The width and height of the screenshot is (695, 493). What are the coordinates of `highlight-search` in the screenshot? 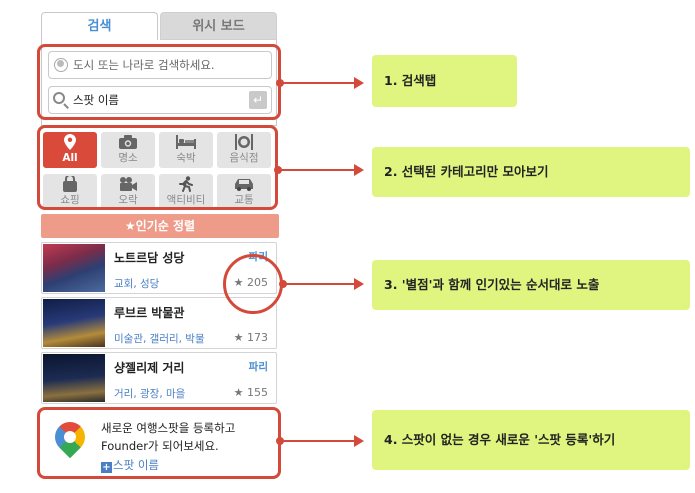 It's located at (159, 82).